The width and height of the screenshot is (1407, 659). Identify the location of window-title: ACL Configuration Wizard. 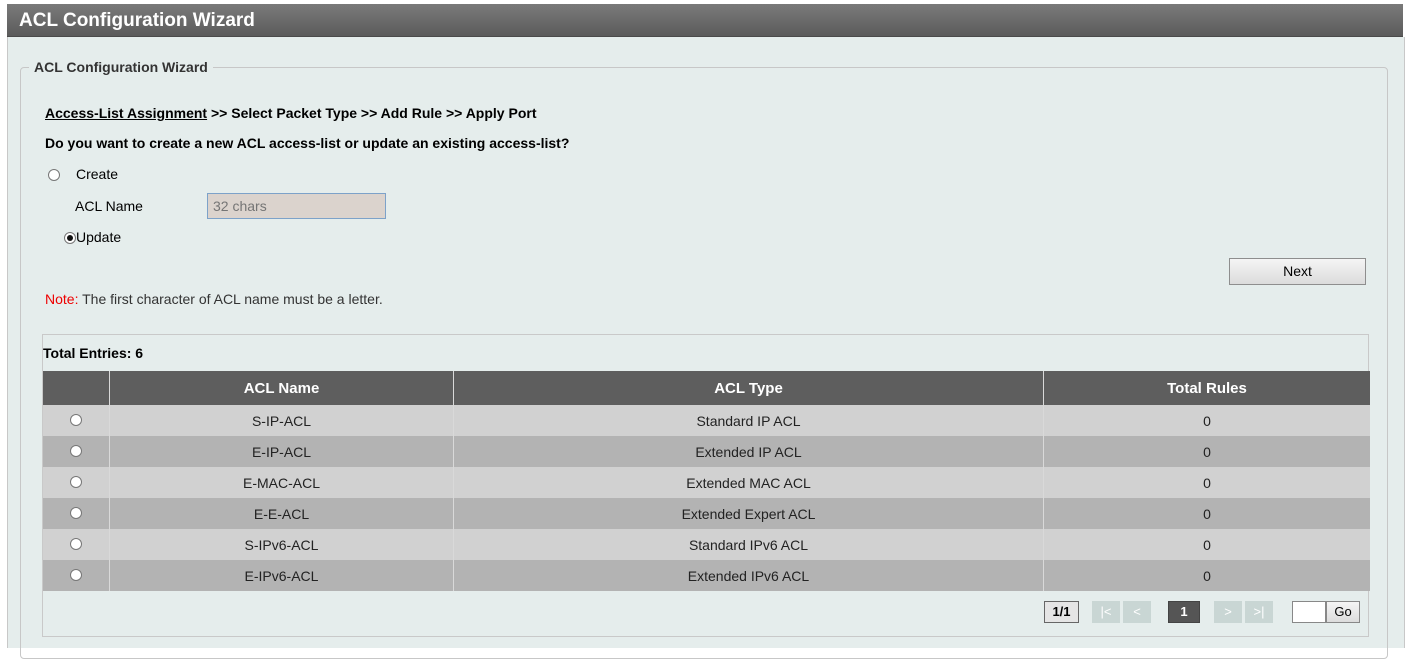
(137, 20).